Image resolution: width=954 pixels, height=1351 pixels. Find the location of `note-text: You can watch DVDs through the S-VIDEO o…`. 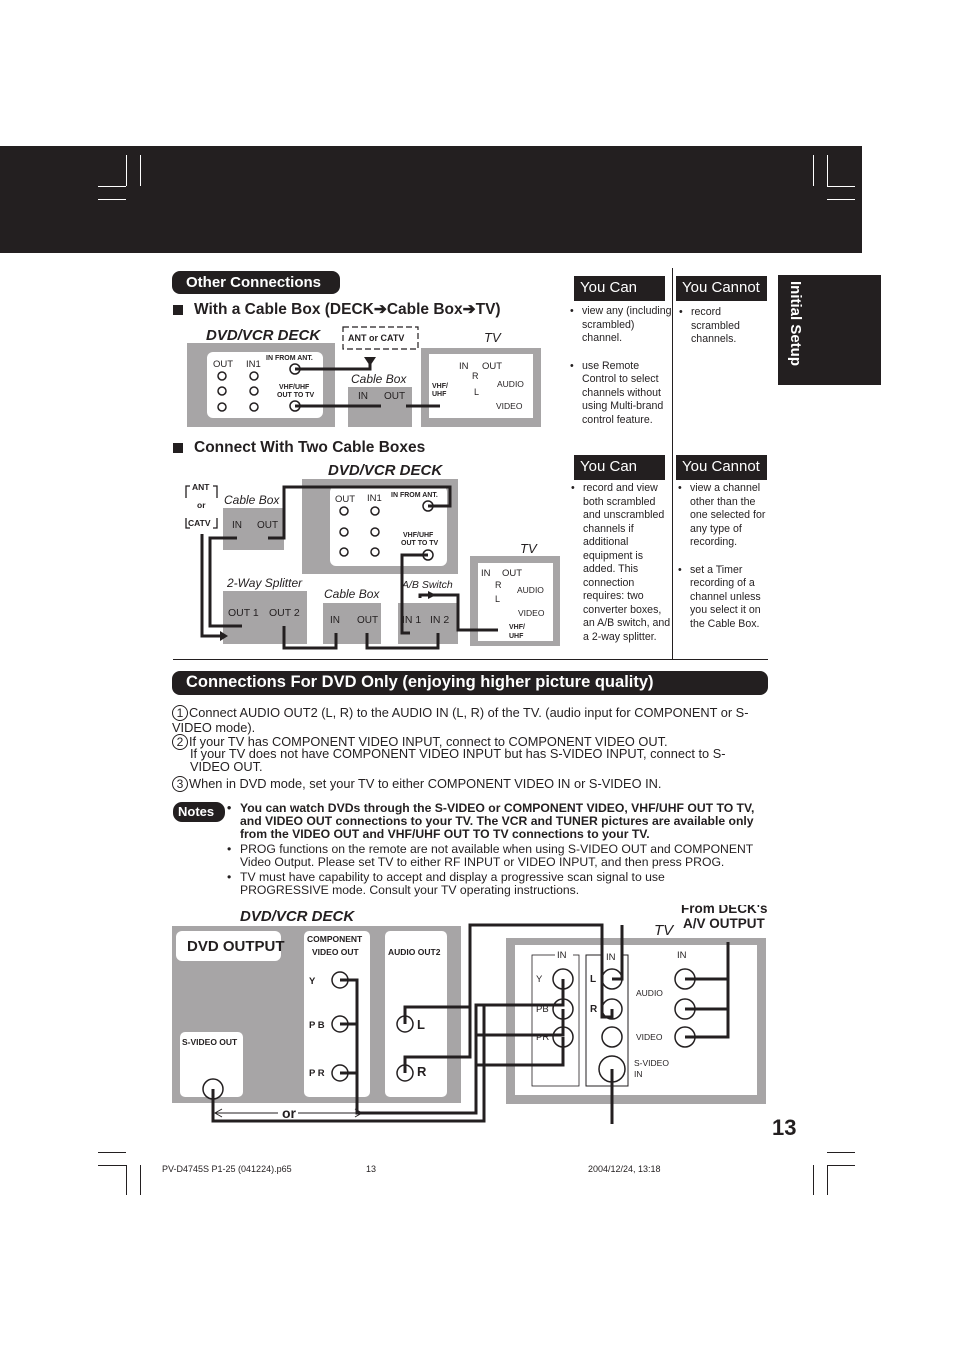

note-text: You can watch DVDs through the S-VIDEO o… is located at coordinates (497, 821).